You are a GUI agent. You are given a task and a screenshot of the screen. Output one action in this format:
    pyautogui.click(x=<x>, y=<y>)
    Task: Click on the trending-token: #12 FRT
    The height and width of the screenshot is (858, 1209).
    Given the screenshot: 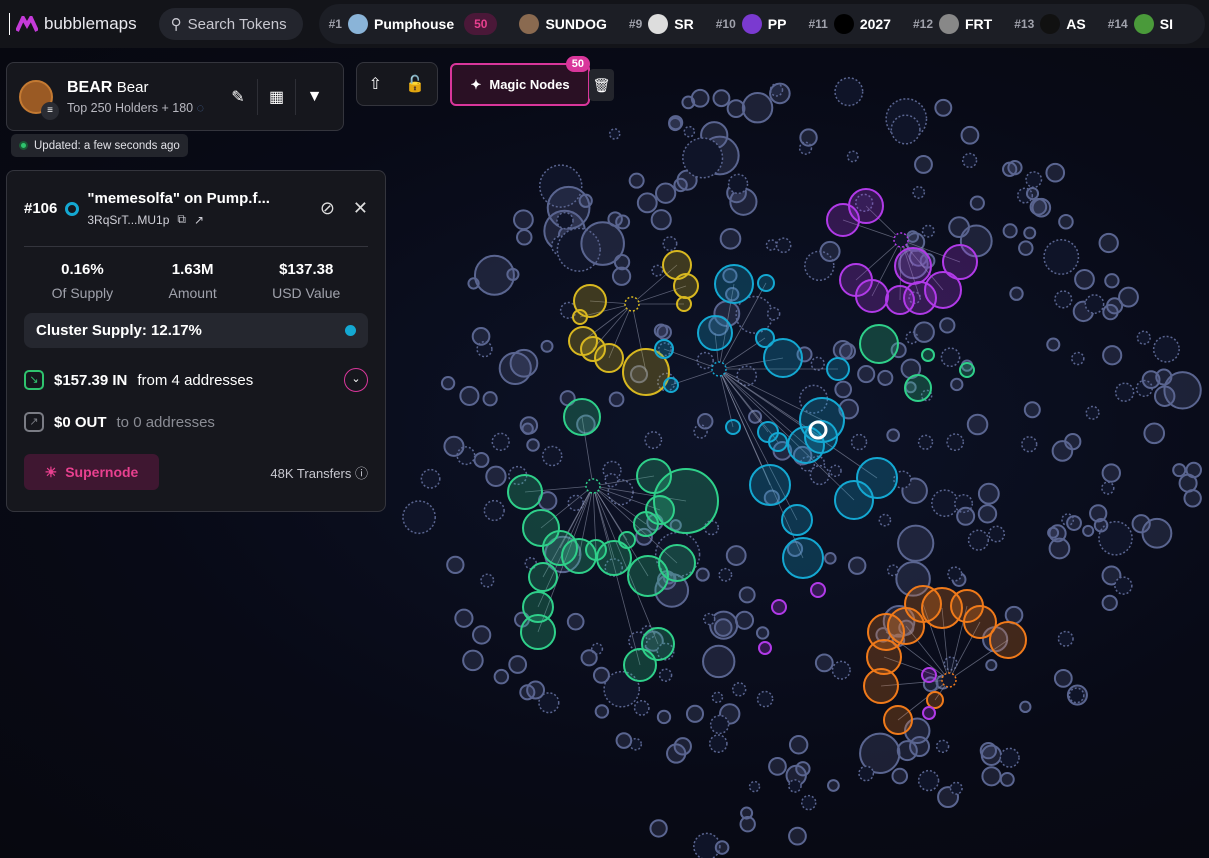 What is the action you would take?
    pyautogui.click(x=952, y=24)
    